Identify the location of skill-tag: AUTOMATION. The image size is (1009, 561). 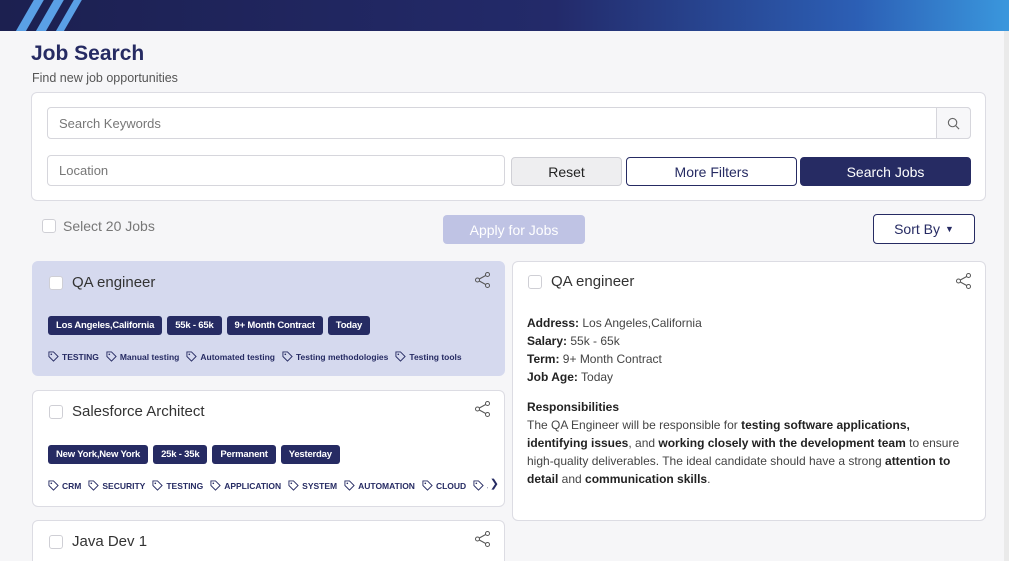
(379, 485).